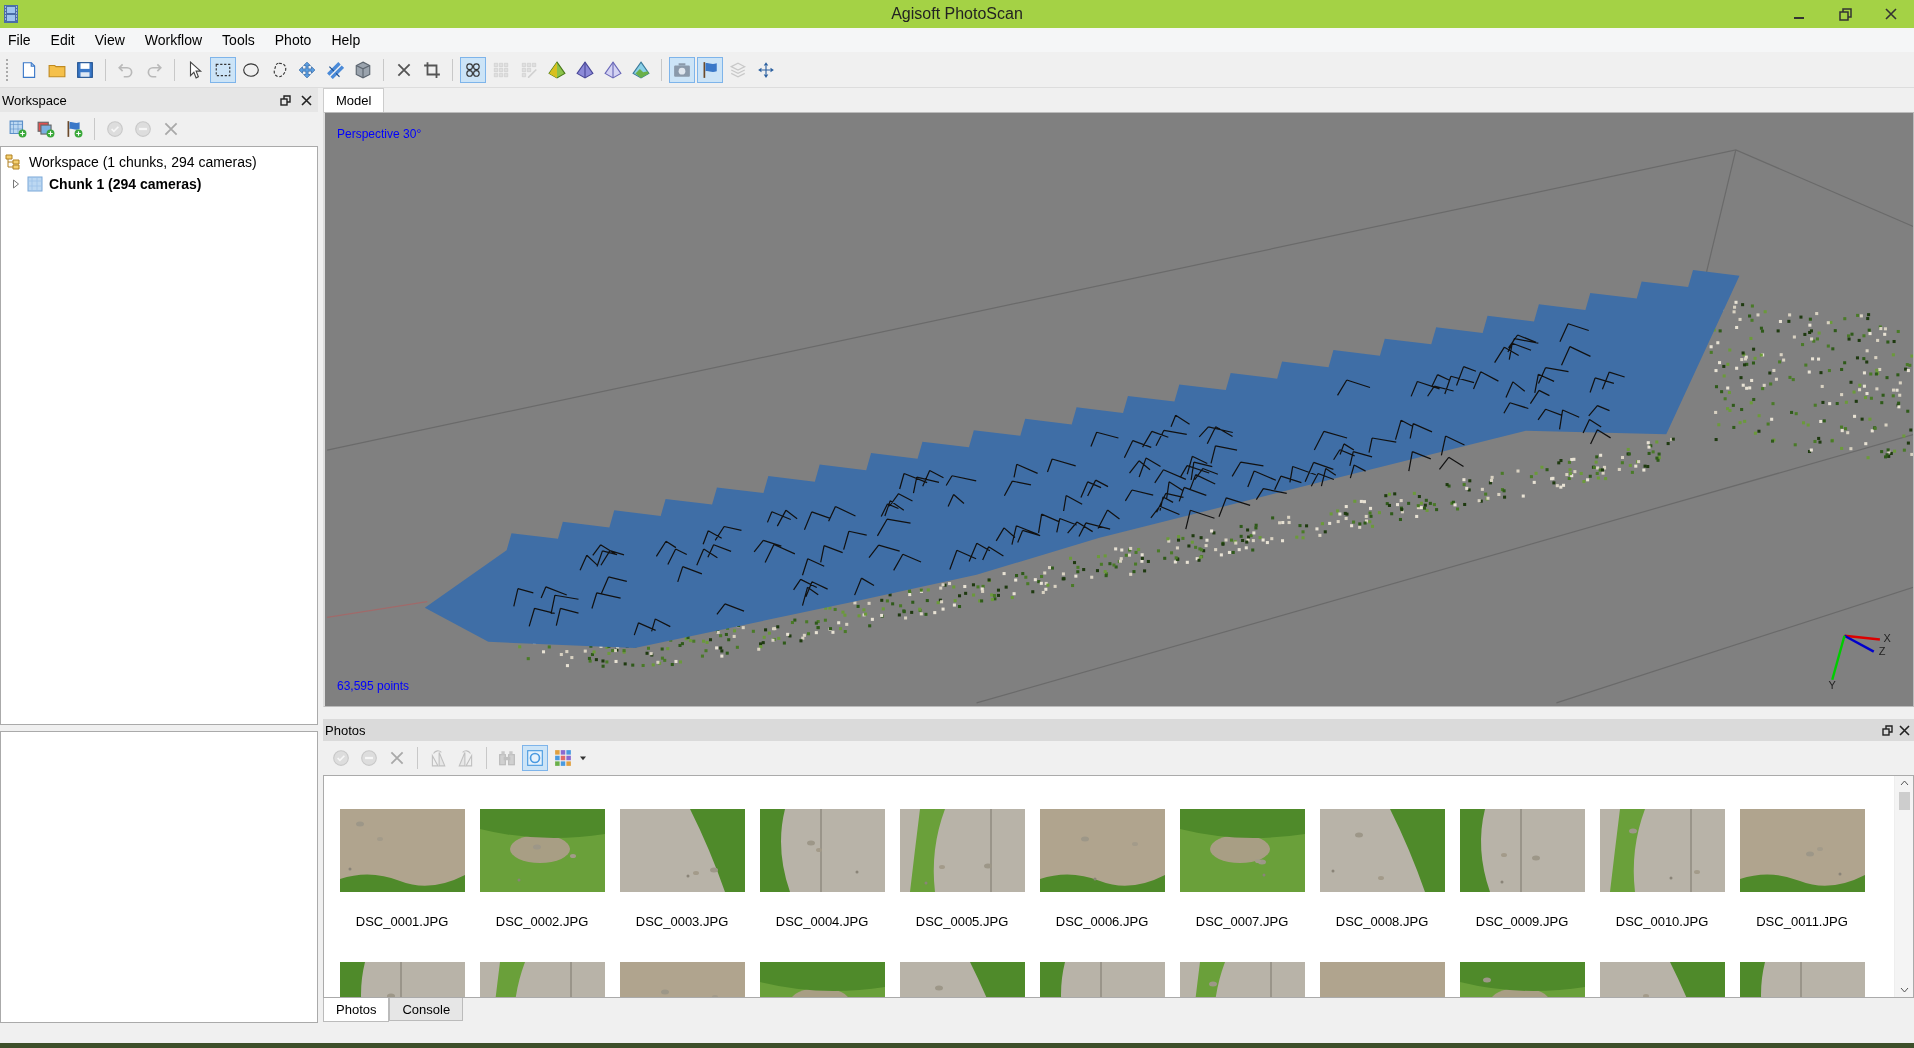  Describe the element at coordinates (426, 1009) in the screenshot. I see `tab: Console` at that location.